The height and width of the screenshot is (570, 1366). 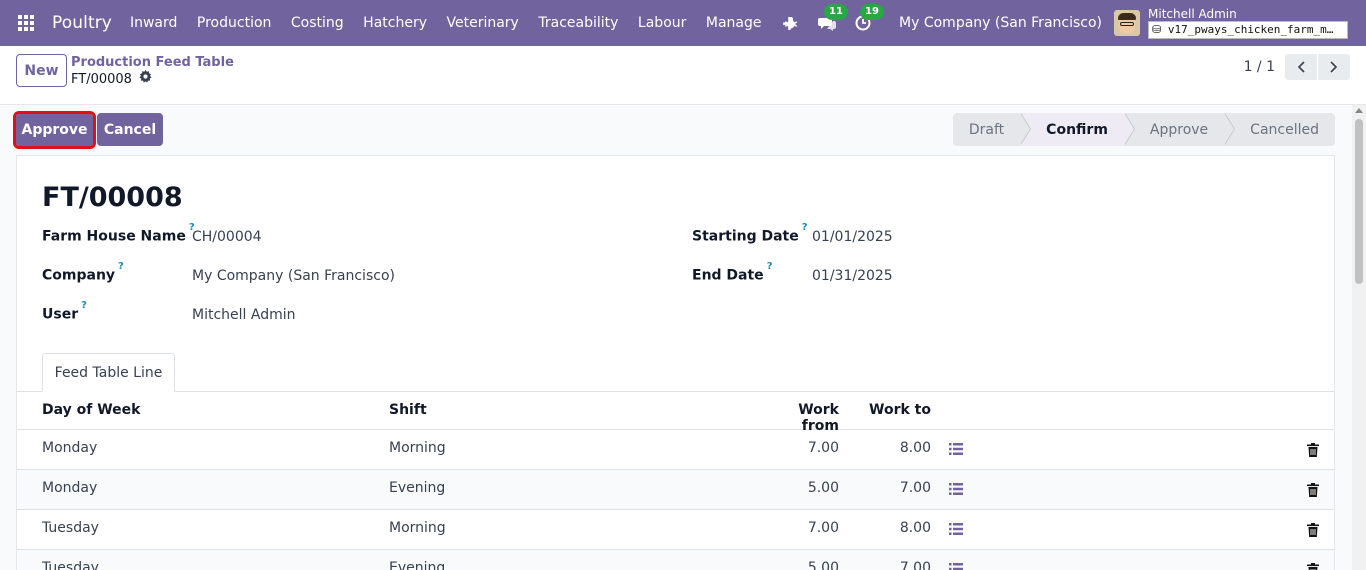 I want to click on record-title: FT/00008, so click(x=112, y=197).